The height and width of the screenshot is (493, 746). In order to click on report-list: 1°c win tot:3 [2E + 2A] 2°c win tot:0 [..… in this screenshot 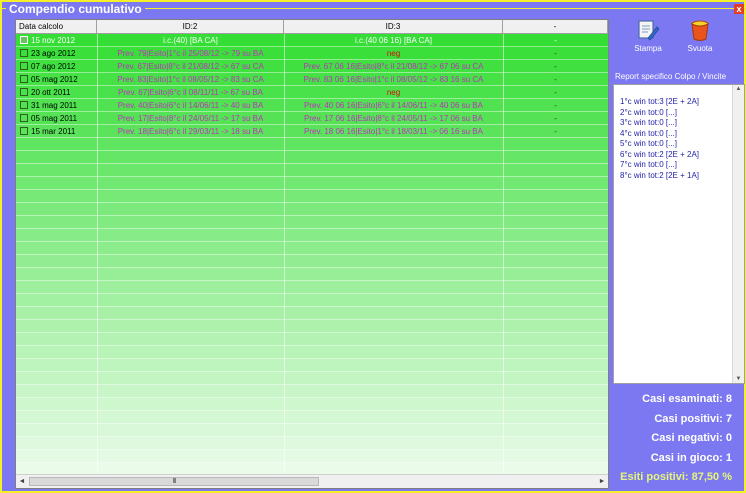, I will do `click(679, 234)`.